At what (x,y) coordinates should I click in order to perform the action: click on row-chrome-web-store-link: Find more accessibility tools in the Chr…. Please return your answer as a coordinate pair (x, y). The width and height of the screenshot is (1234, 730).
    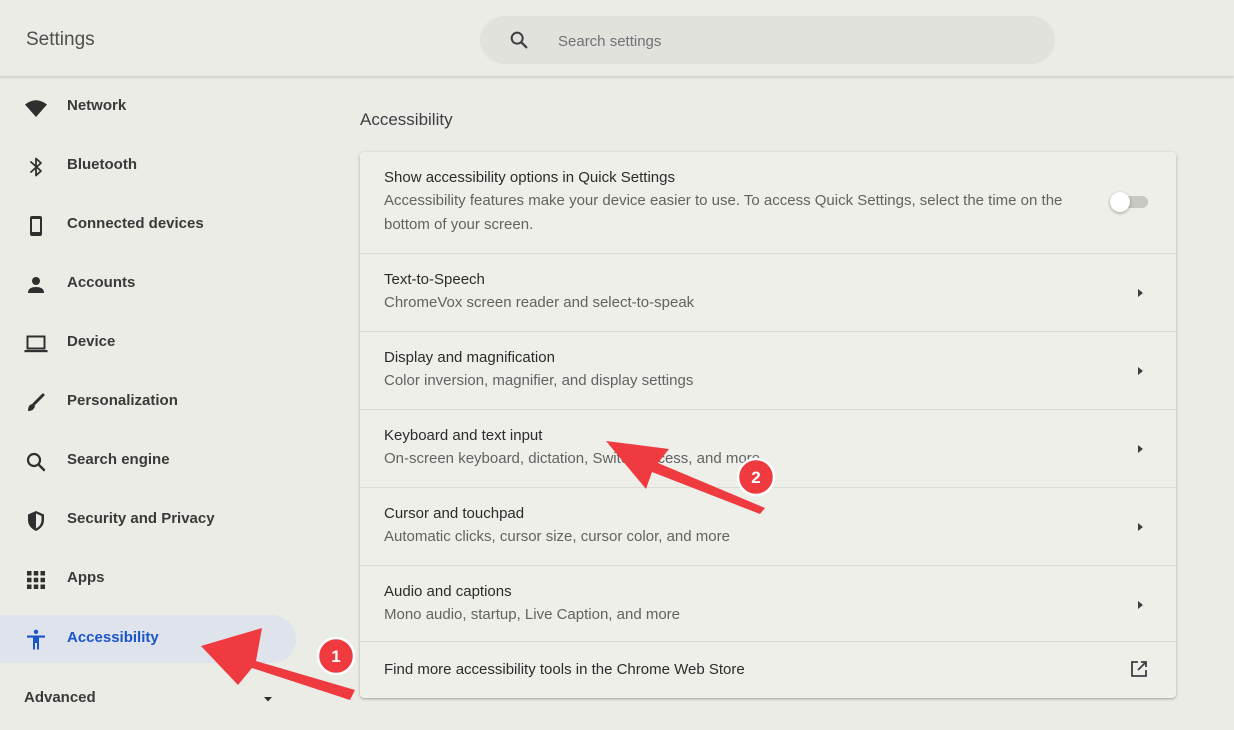
    Looking at the image, I should click on (768, 670).